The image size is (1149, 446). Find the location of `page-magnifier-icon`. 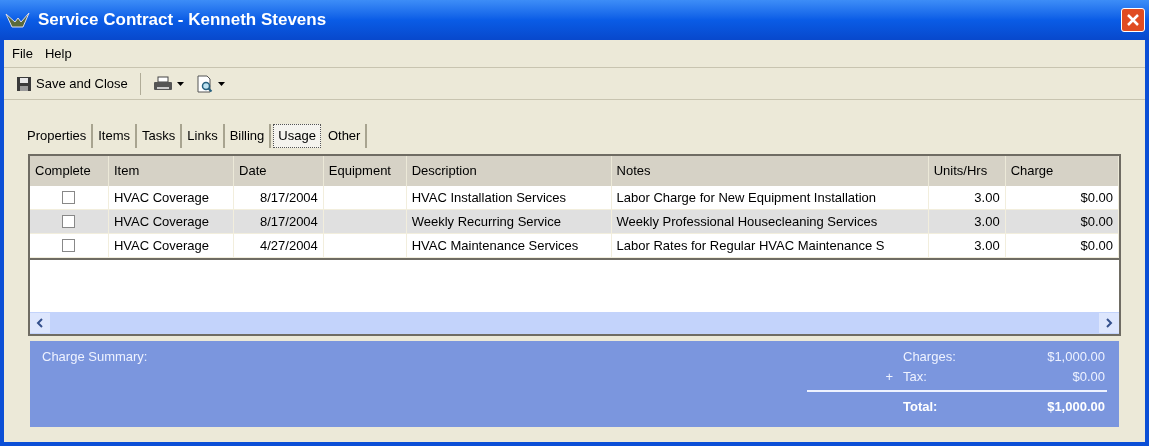

page-magnifier-icon is located at coordinates (204, 83).